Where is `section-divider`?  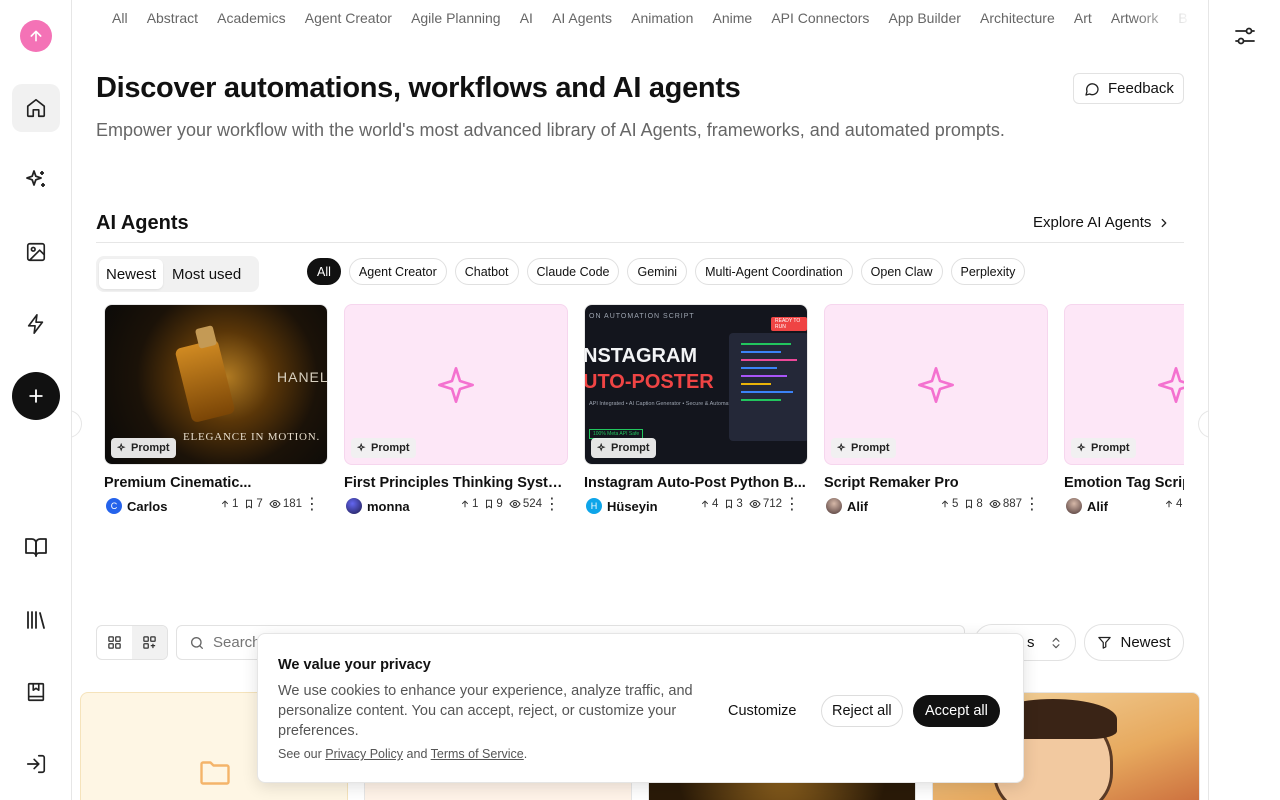 section-divider is located at coordinates (640, 242).